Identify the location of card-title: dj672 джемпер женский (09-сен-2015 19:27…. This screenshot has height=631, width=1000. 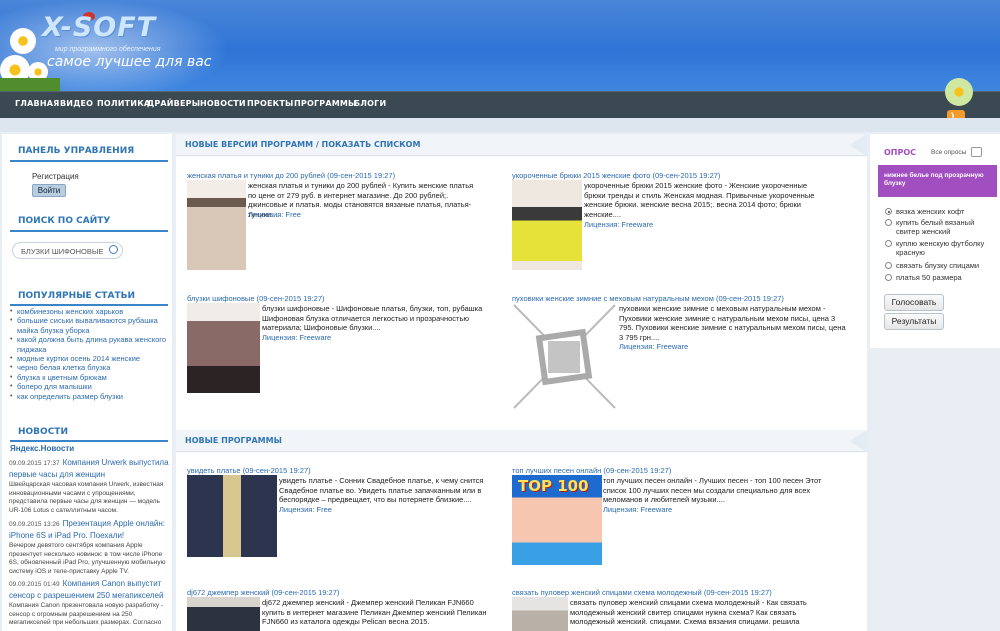
(263, 592).